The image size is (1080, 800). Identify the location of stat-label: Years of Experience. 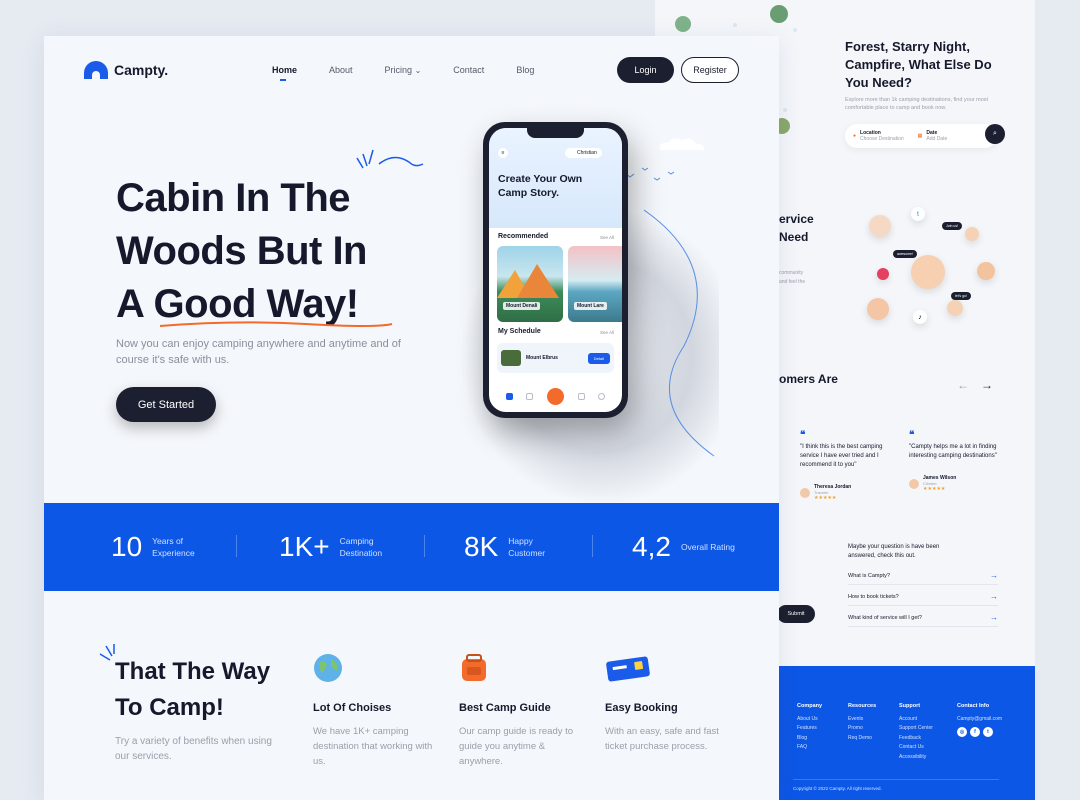
(173, 547).